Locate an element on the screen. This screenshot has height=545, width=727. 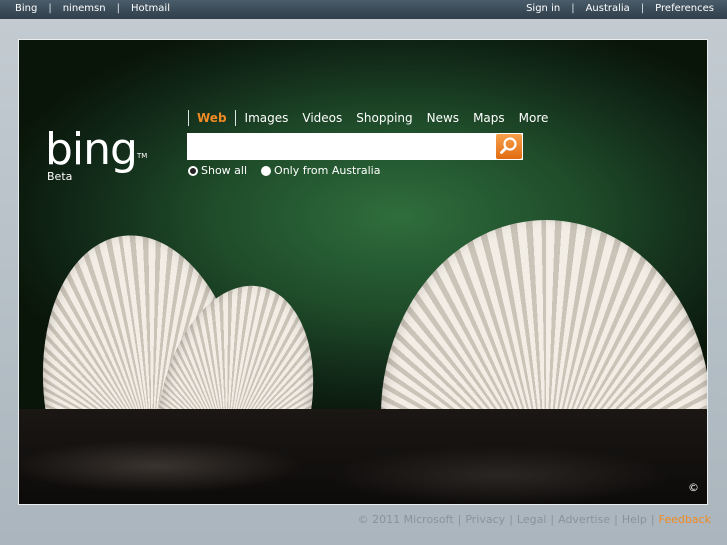
radio-only-australia: Only from Australia is located at coordinates (320, 170).